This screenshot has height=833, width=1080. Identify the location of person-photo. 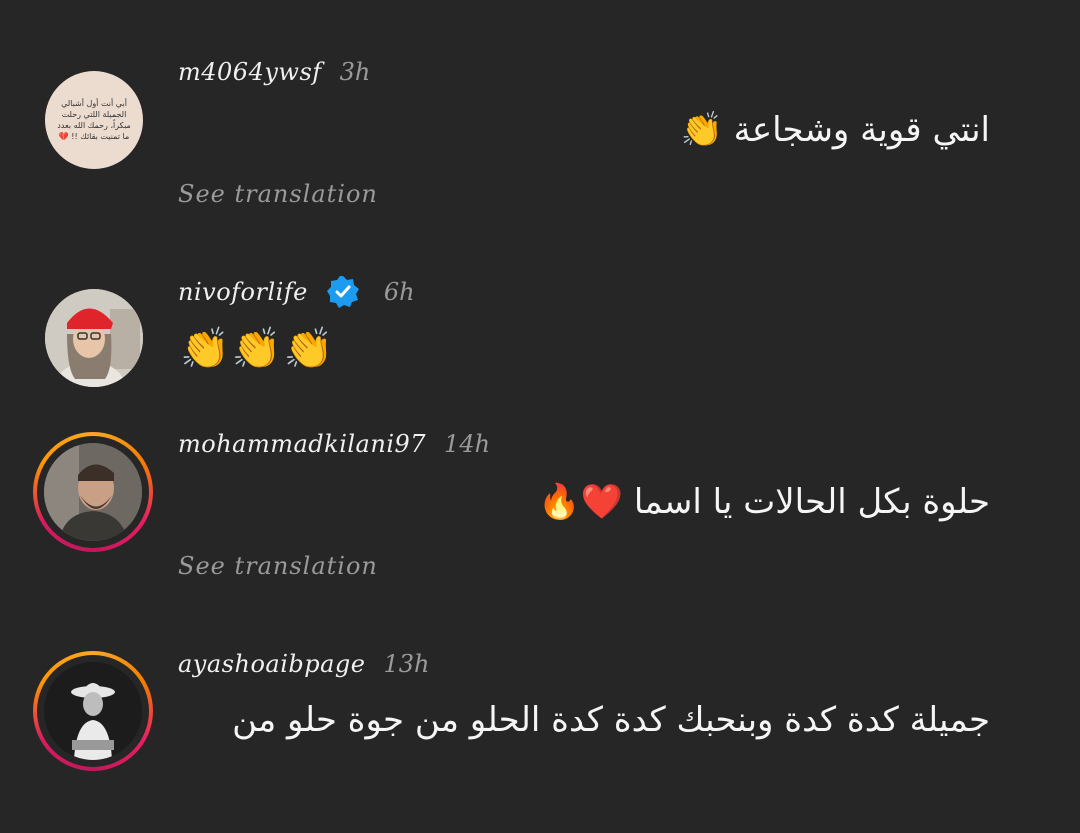
(93, 711).